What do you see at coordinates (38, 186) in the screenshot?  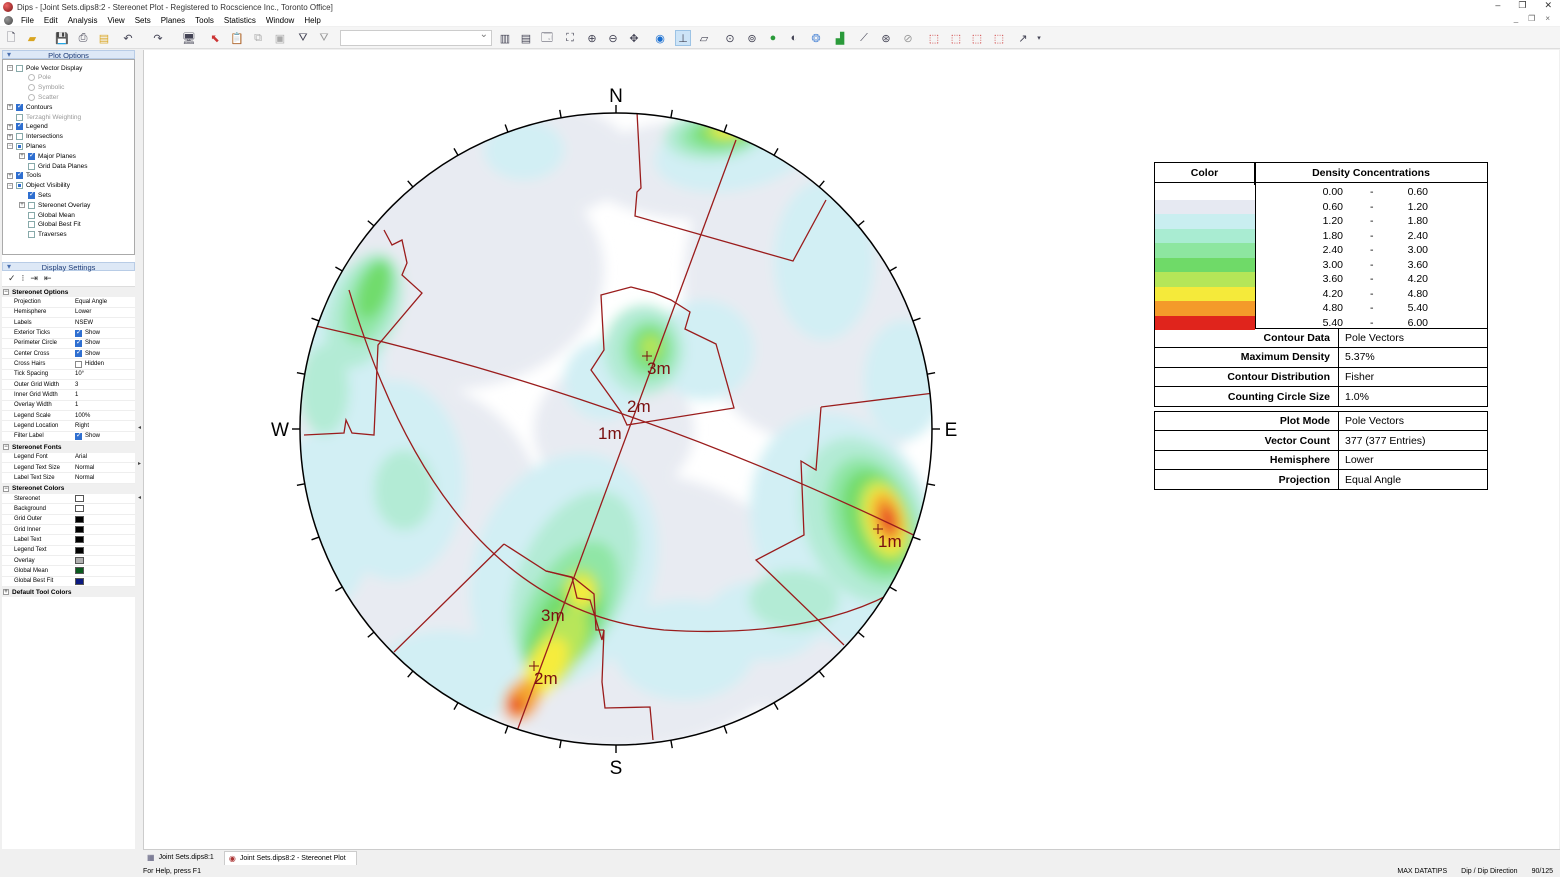 I see `tree-item: − Object Visibility` at bounding box center [38, 186].